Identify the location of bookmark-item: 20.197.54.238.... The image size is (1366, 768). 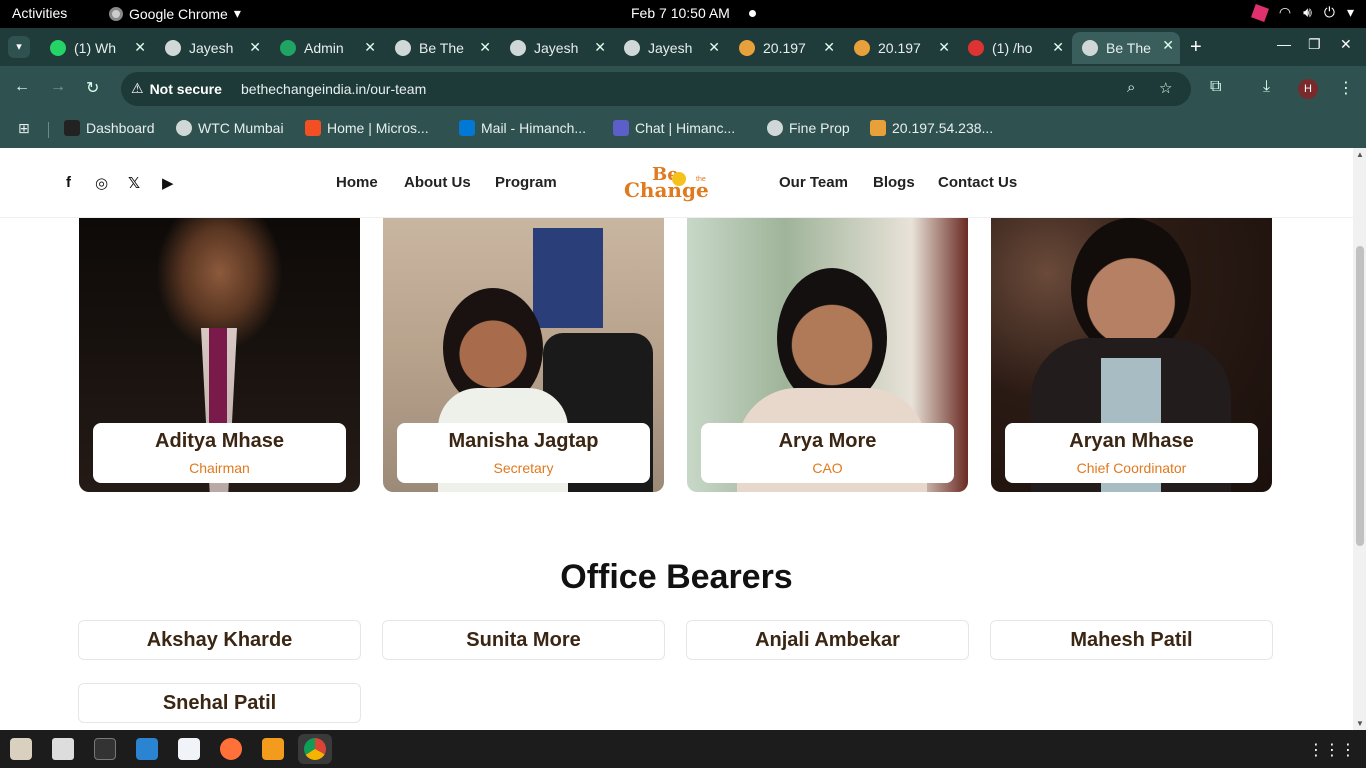
(931, 128).